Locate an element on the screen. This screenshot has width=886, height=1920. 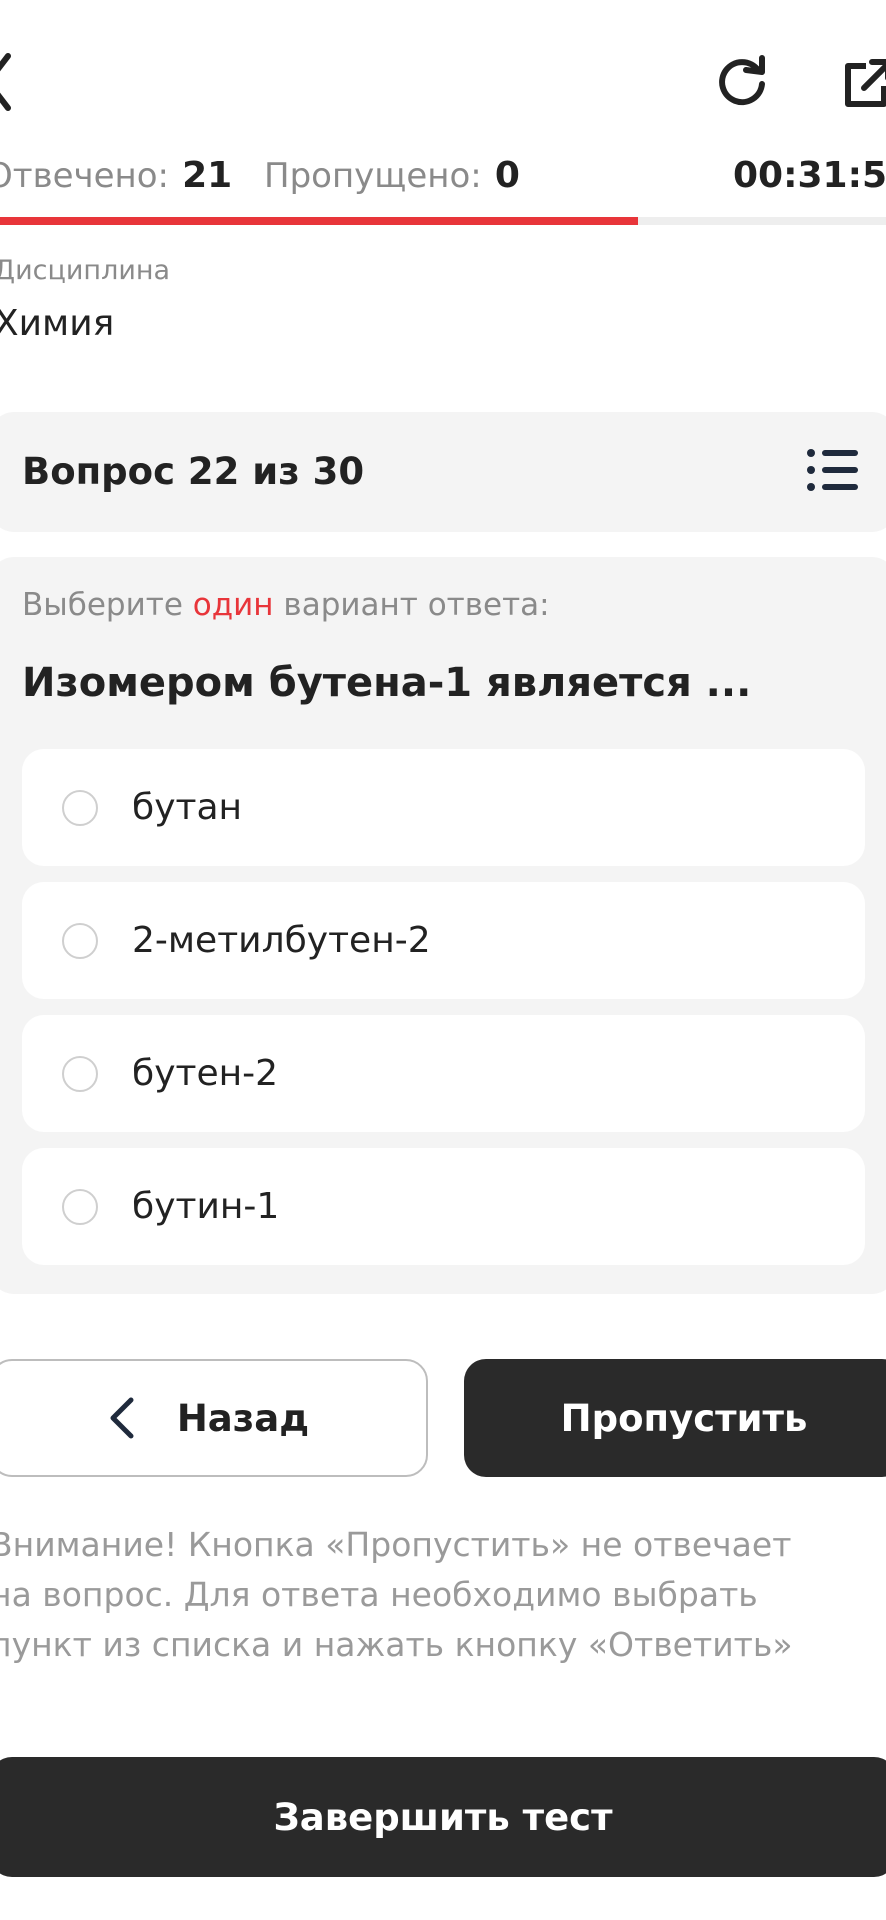
skipped-value: 0 is located at coordinates (507, 175).